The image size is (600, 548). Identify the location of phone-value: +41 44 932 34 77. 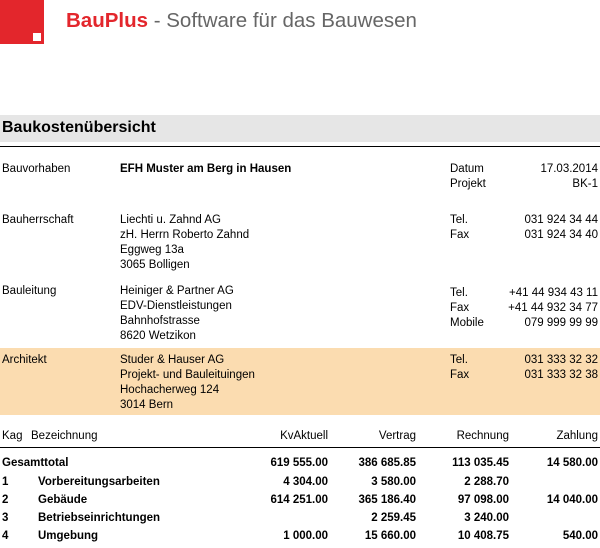
(553, 308).